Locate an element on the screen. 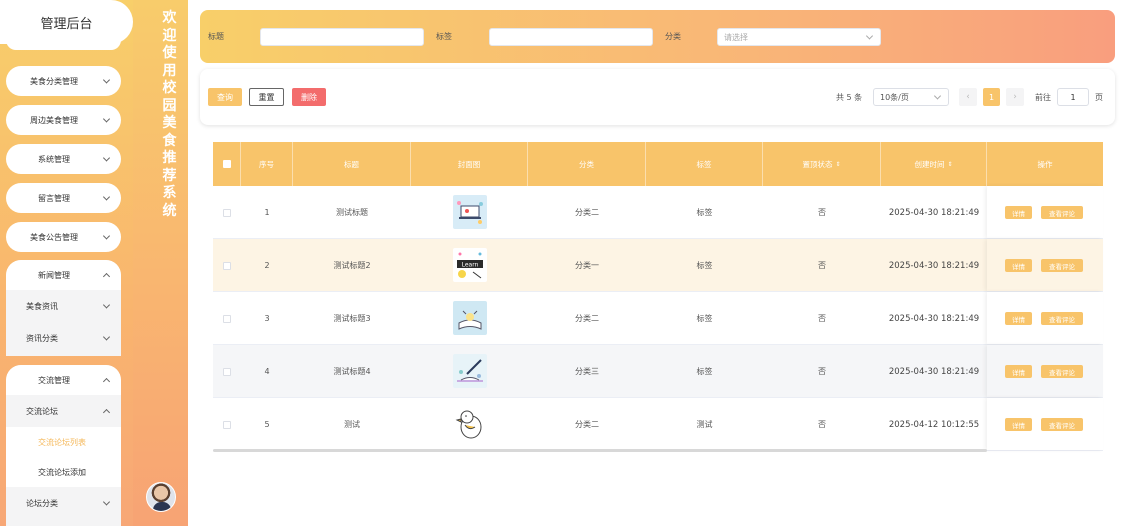 The width and height of the screenshot is (1121, 526). header-category: 分类 is located at coordinates (587, 164).